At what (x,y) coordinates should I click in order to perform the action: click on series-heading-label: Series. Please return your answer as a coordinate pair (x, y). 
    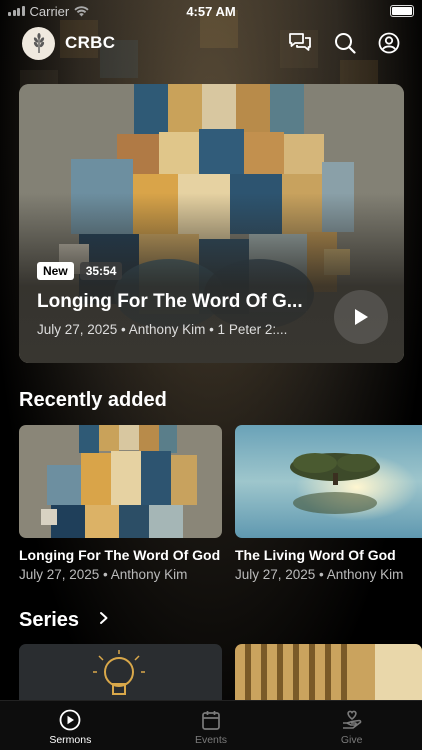
    Looking at the image, I should click on (49, 620).